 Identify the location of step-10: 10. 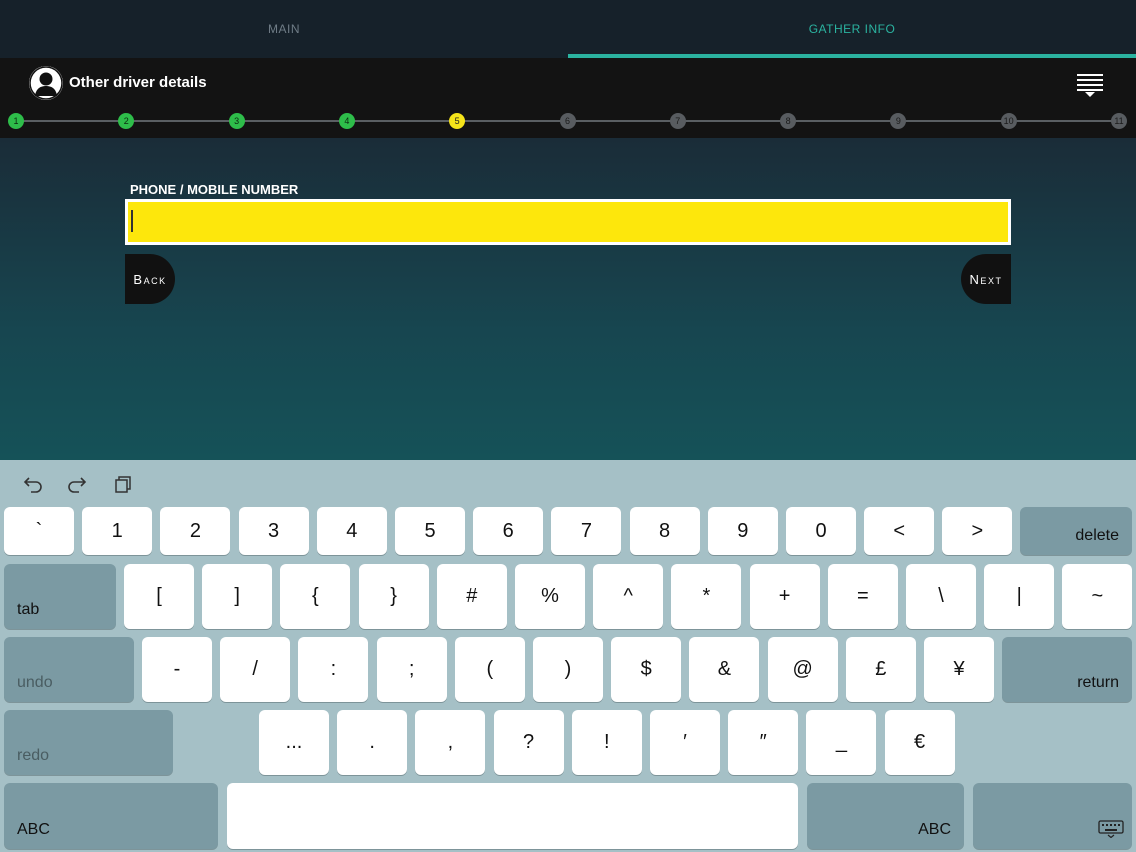
(1008, 121).